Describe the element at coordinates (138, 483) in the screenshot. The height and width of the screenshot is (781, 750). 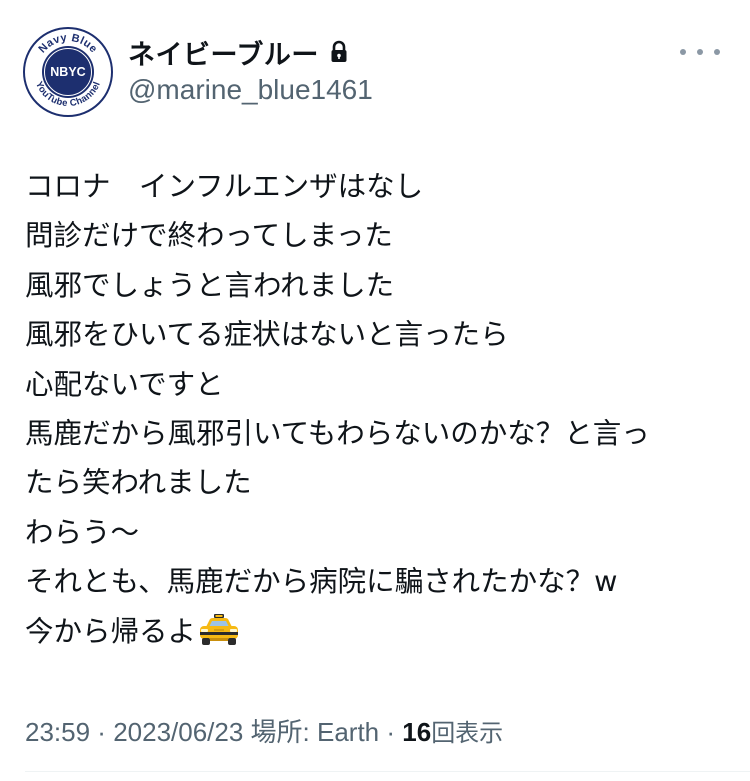
I see `tweet-line: たら笑われました` at that location.